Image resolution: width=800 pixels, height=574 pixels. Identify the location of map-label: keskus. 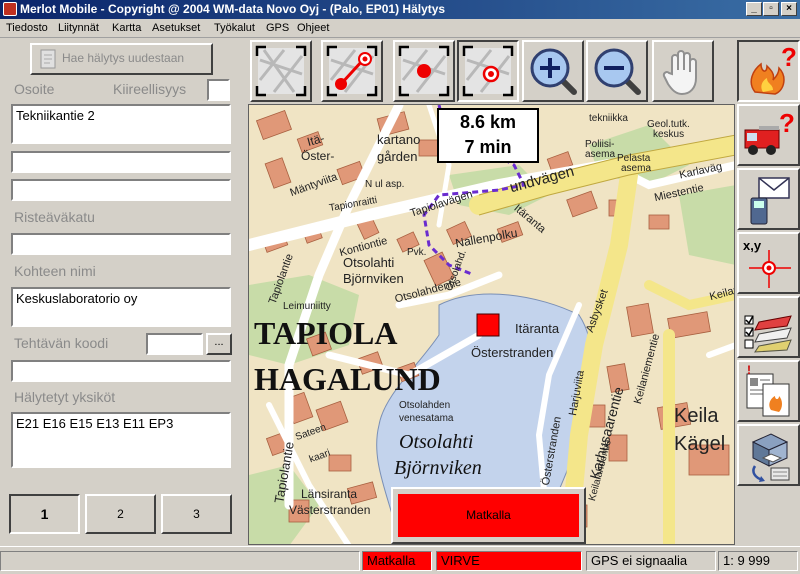
(669, 134).